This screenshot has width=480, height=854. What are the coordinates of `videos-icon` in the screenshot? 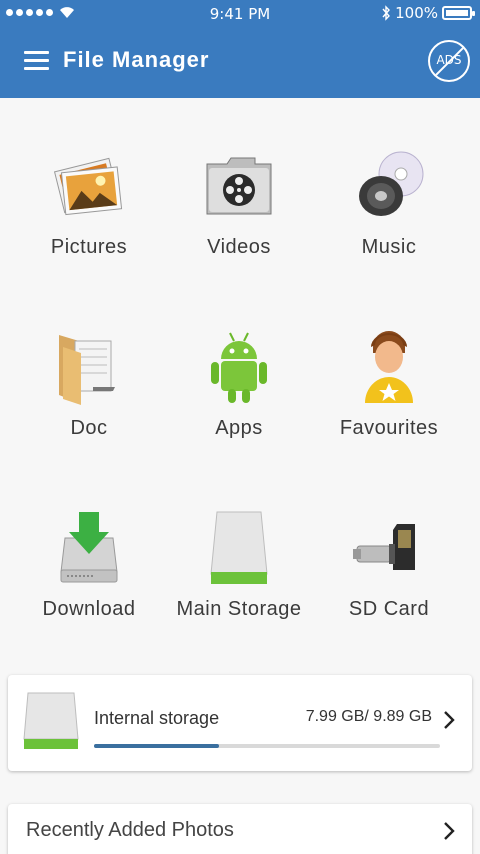 It's located at (239, 186).